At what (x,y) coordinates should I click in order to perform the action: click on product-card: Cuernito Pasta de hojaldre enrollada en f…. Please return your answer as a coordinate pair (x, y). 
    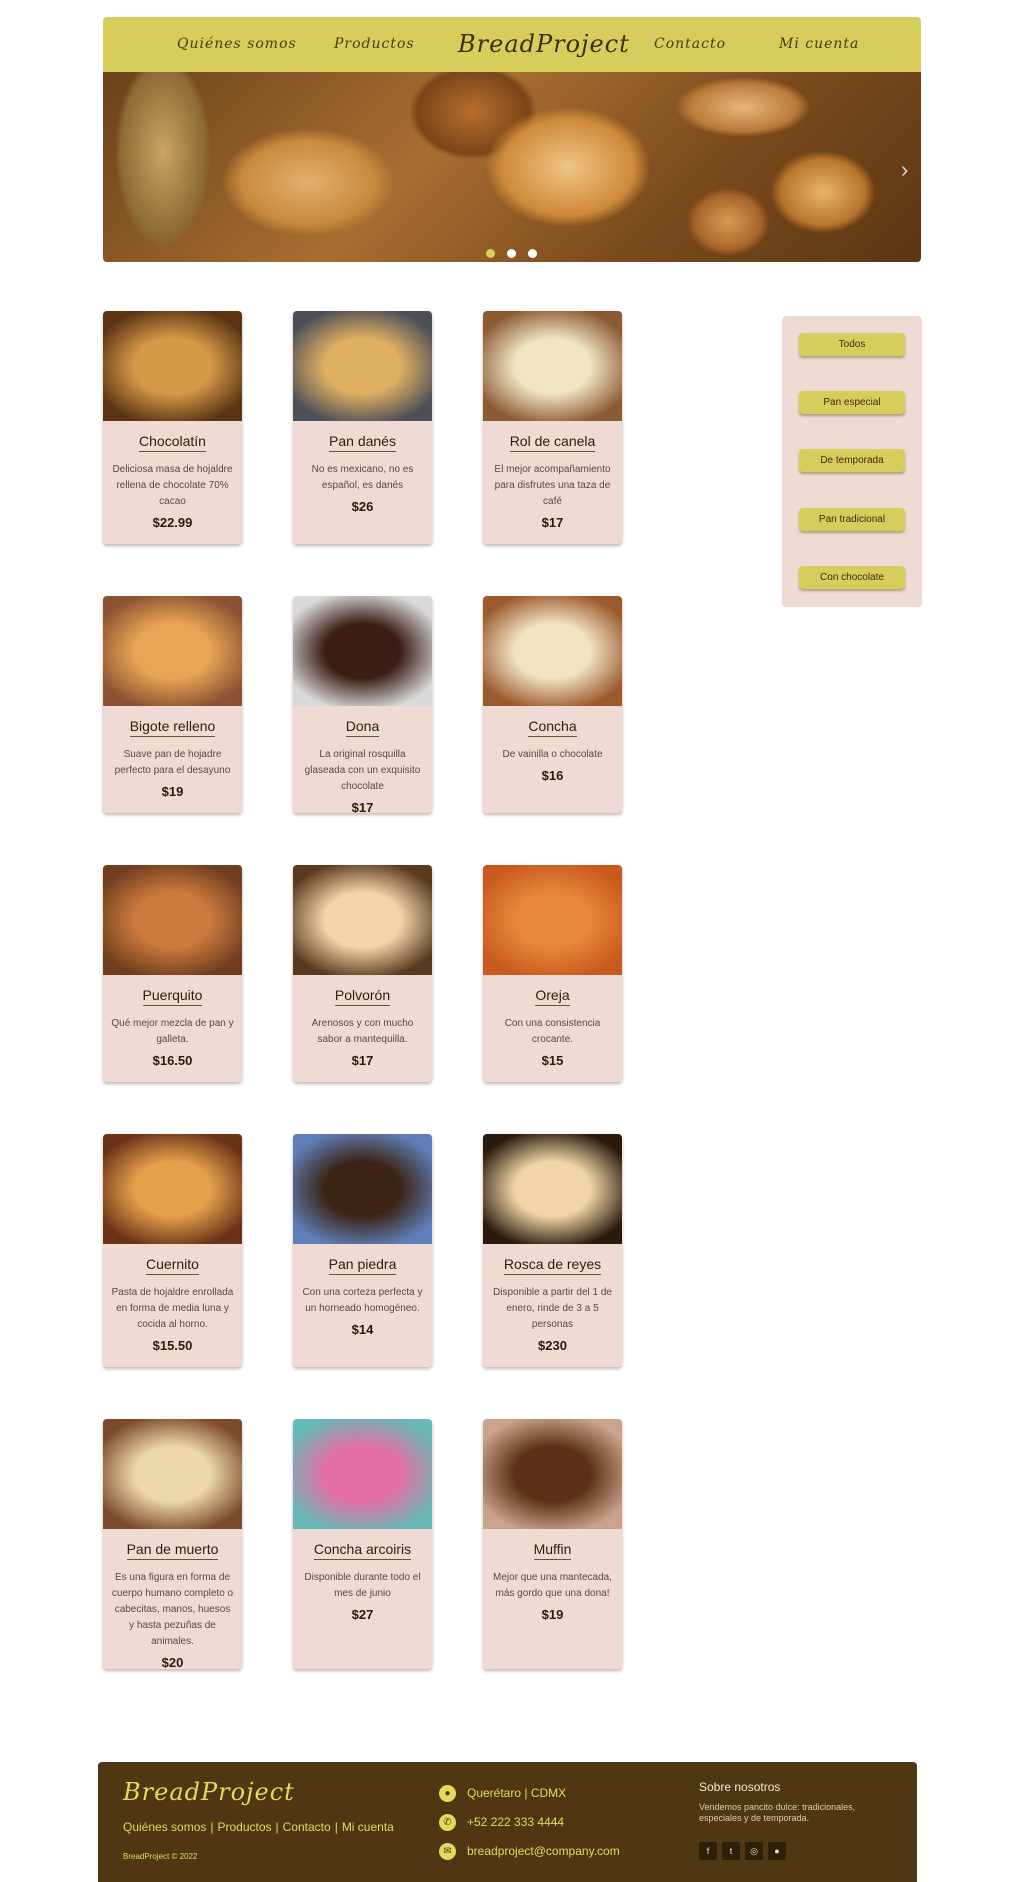
    Looking at the image, I should click on (172, 1250).